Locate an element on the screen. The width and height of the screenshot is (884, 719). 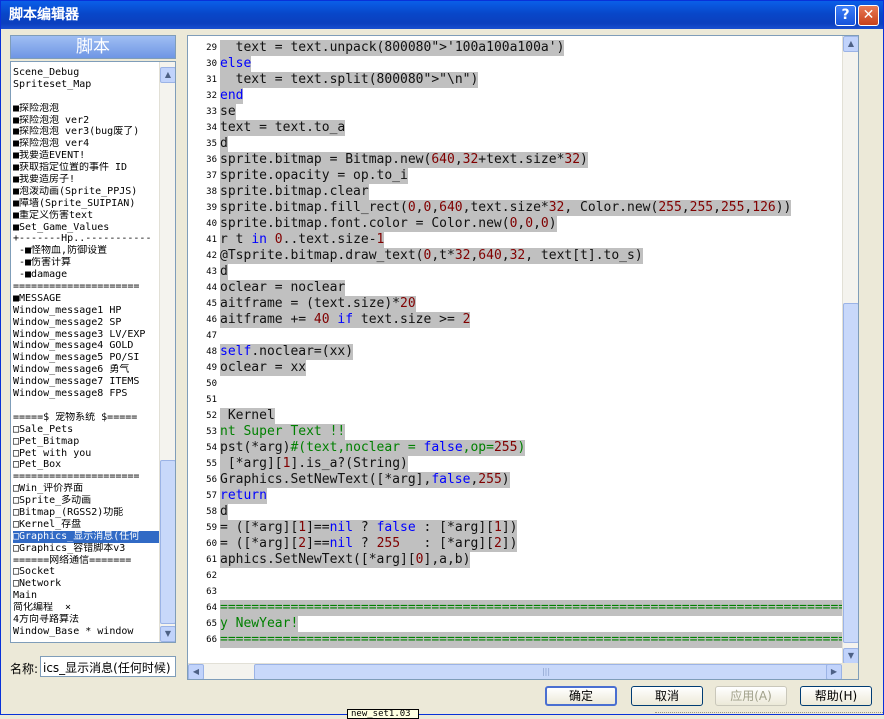
list-item: □Graphics_显示消息(任何 is located at coordinates (87, 536).